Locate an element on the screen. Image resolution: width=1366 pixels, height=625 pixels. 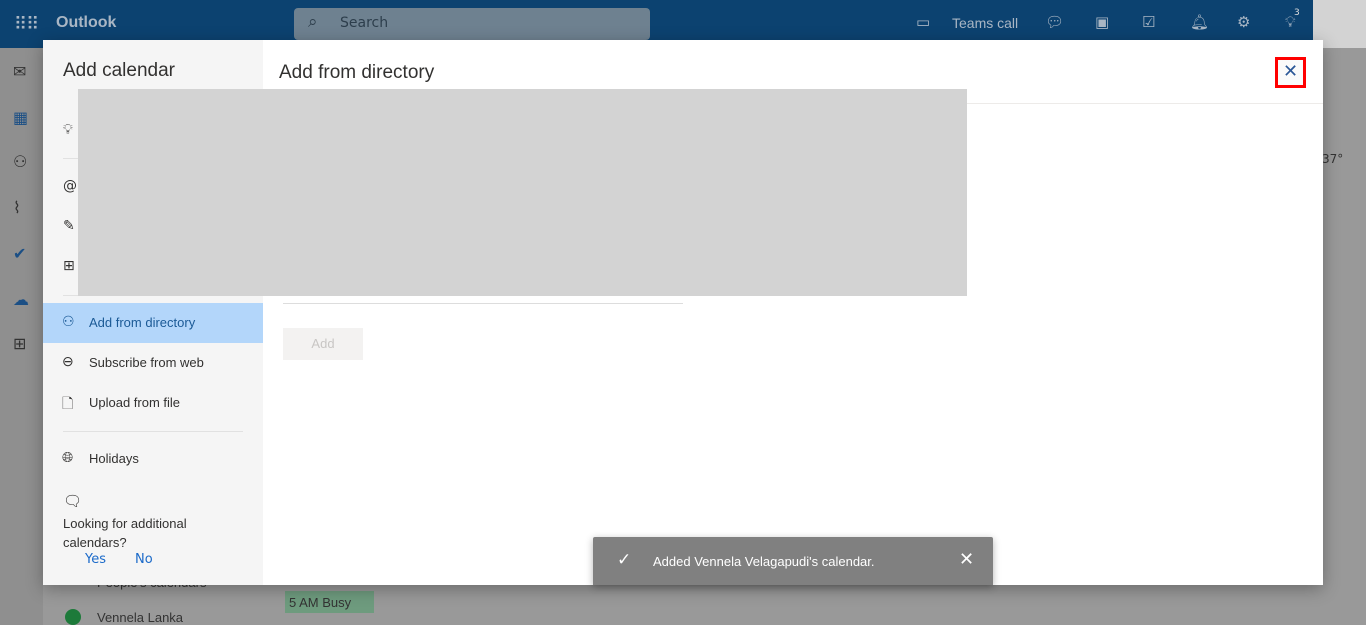
nav-item-add-from-directory: ⚇ Add from directory is located at coordinates (153, 323).